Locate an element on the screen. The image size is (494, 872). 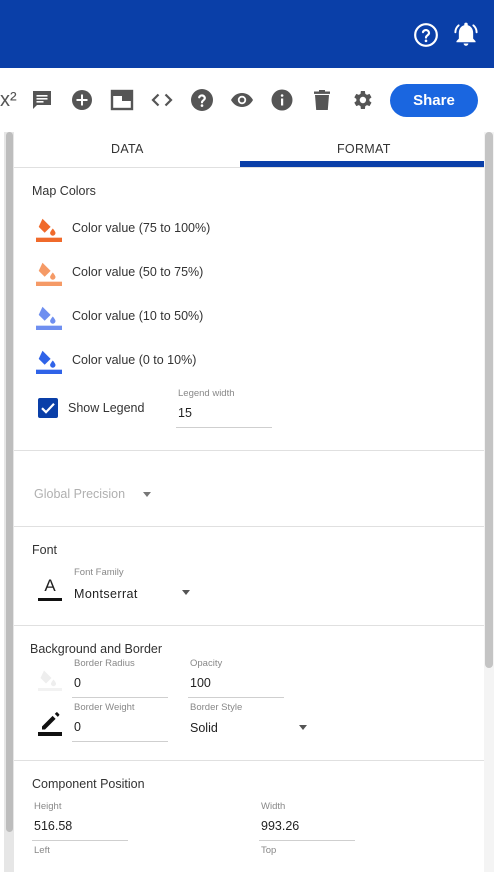
tab-format: FORMAT is located at coordinates (364, 149).